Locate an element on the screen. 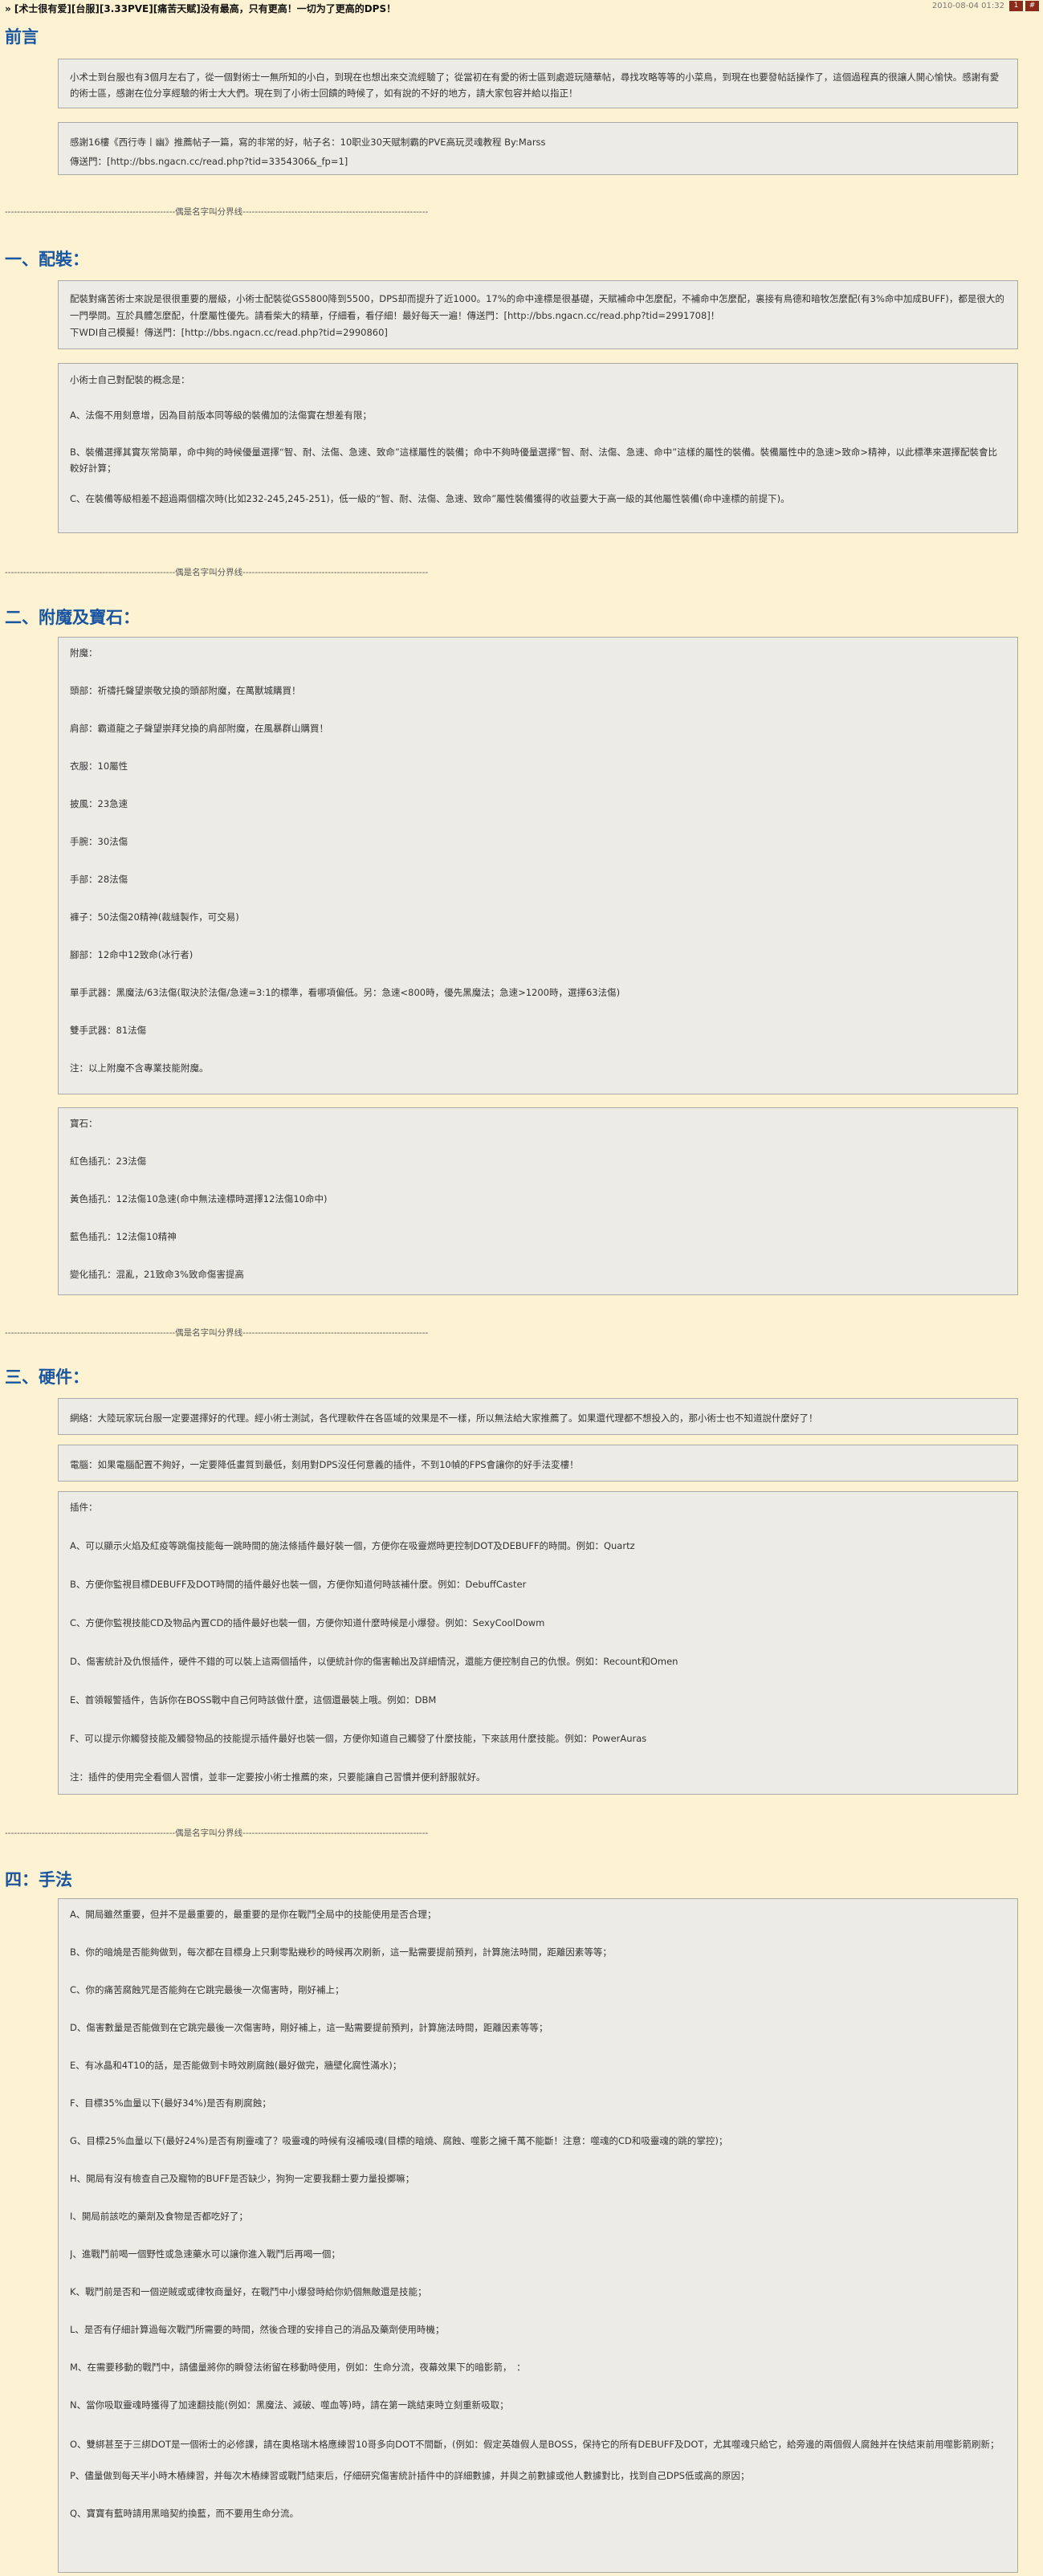 Image resolution: width=1043 pixels, height=2576 pixels. section-title-technique: 四：手法 is located at coordinates (38, 1879).